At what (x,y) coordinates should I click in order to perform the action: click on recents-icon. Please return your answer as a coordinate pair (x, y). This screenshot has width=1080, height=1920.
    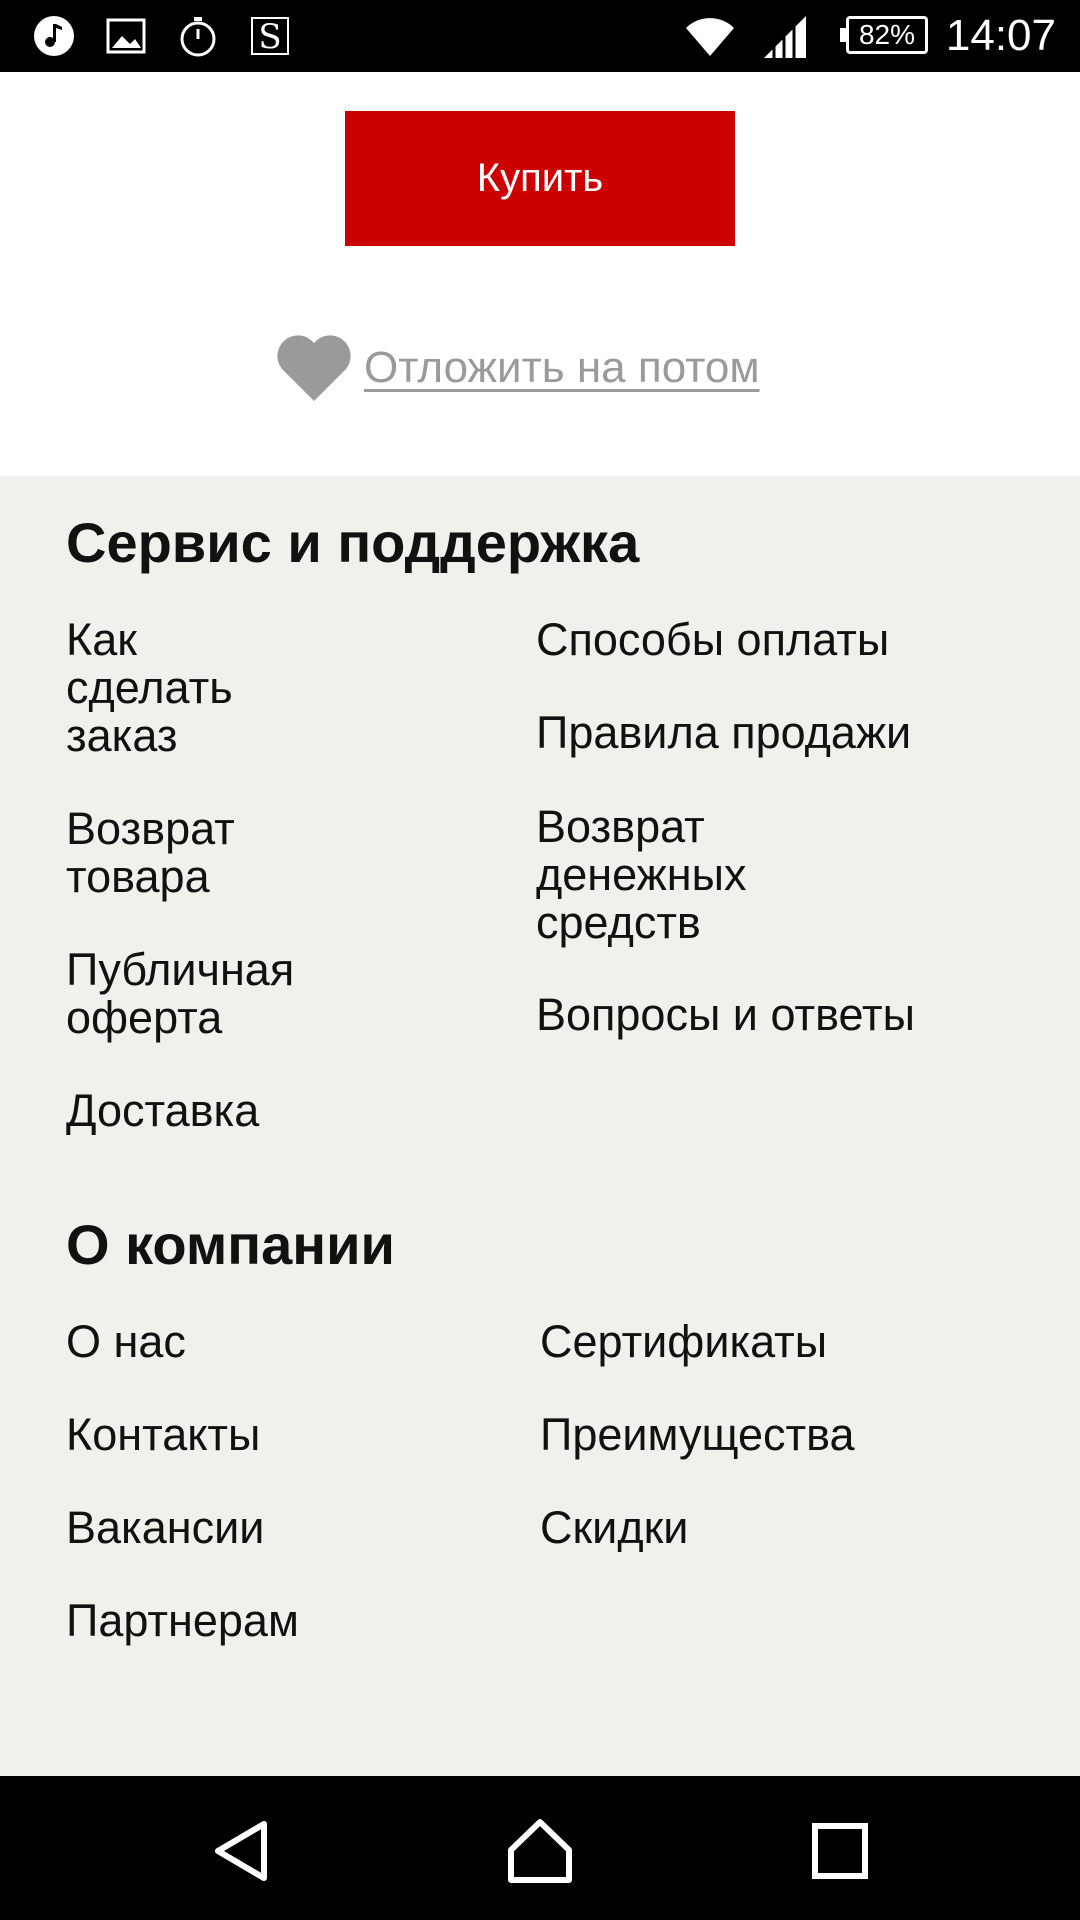
    Looking at the image, I should click on (840, 1851).